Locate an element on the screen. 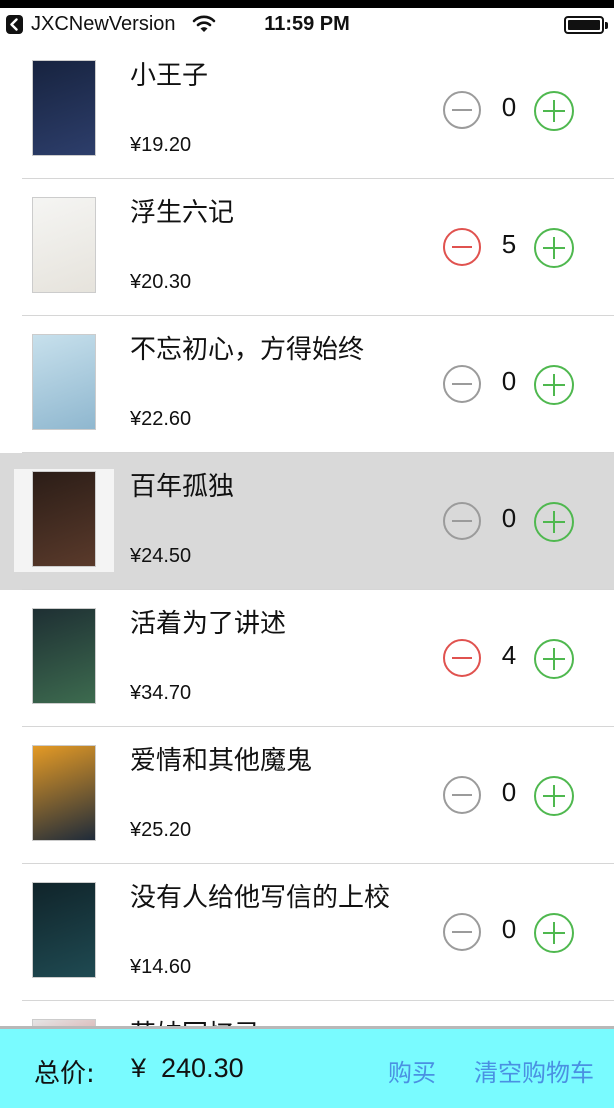  book-title: 小王子 is located at coordinates (169, 76).